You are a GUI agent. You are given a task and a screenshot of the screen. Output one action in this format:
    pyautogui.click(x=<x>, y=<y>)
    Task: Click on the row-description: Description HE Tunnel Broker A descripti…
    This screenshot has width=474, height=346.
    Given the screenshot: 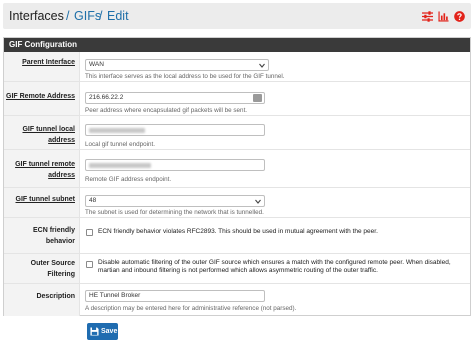 What is the action you would take?
    pyautogui.click(x=237, y=300)
    